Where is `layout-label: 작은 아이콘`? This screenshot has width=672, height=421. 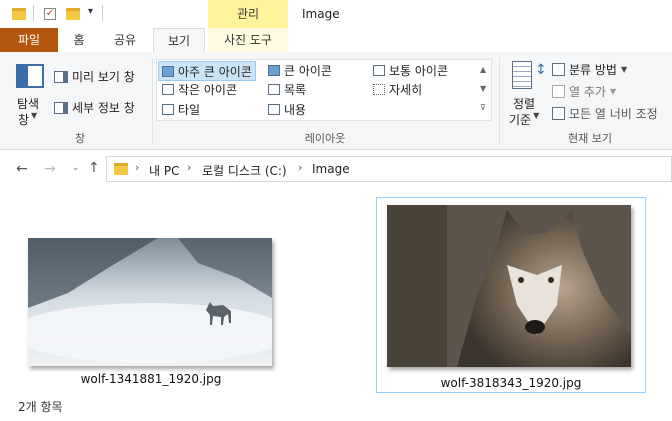
layout-label: 작은 아이콘 is located at coordinates (208, 90).